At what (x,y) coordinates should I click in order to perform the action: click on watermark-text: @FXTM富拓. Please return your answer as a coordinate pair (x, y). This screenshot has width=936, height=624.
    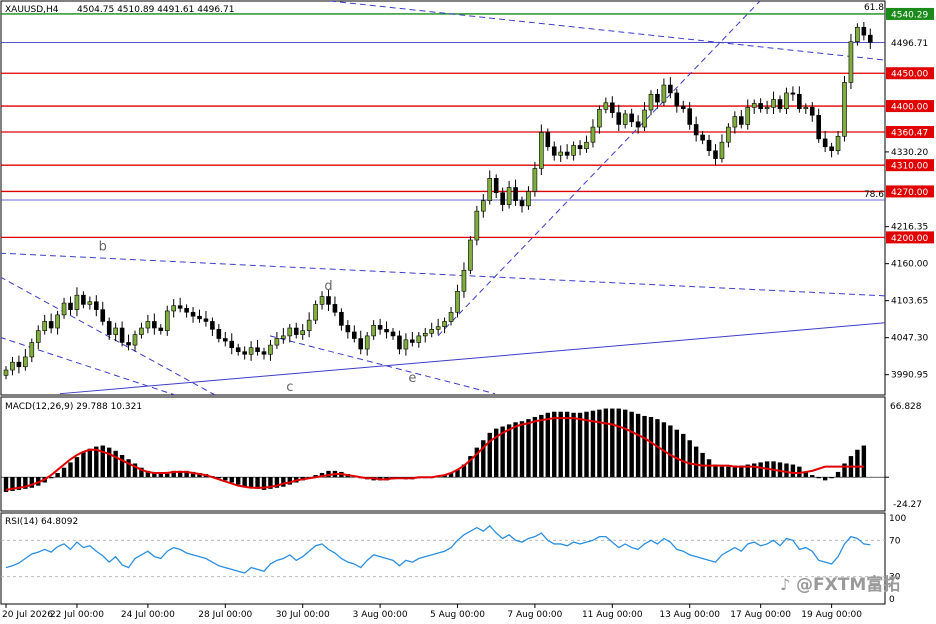
    Looking at the image, I should click on (848, 584).